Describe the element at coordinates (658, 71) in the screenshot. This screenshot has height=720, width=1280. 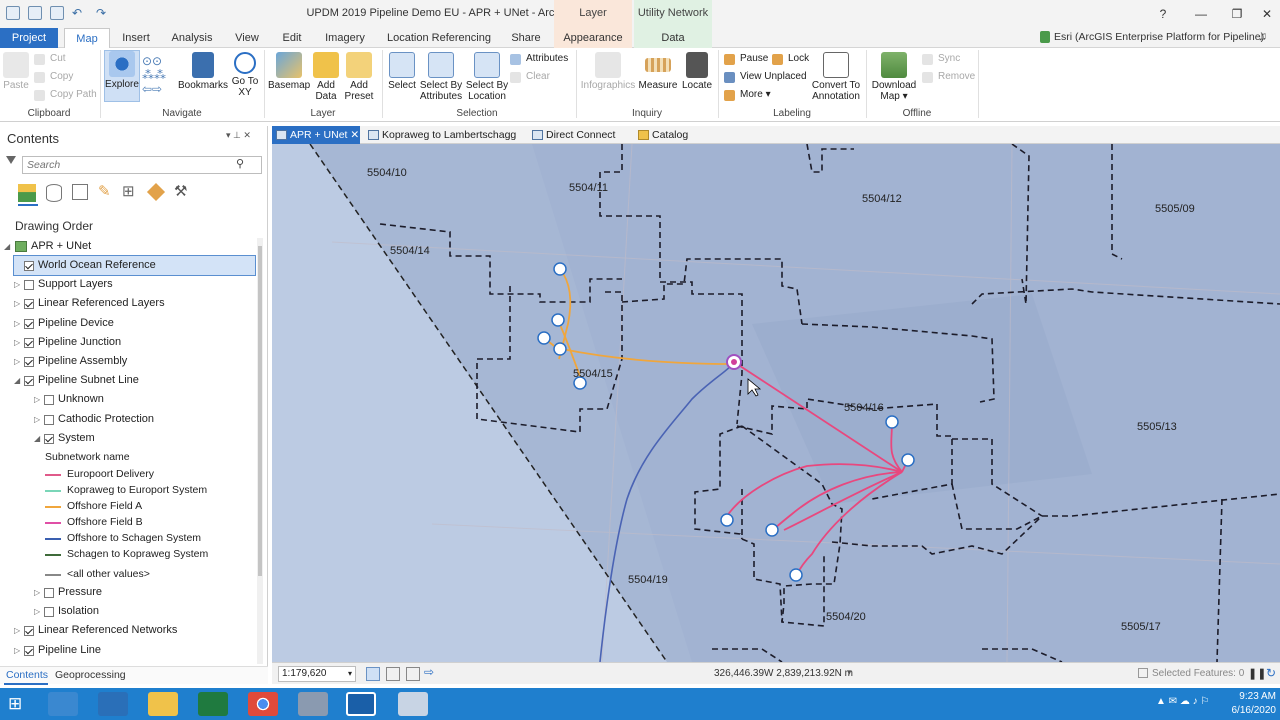
I see `measure-button: Measure` at that location.